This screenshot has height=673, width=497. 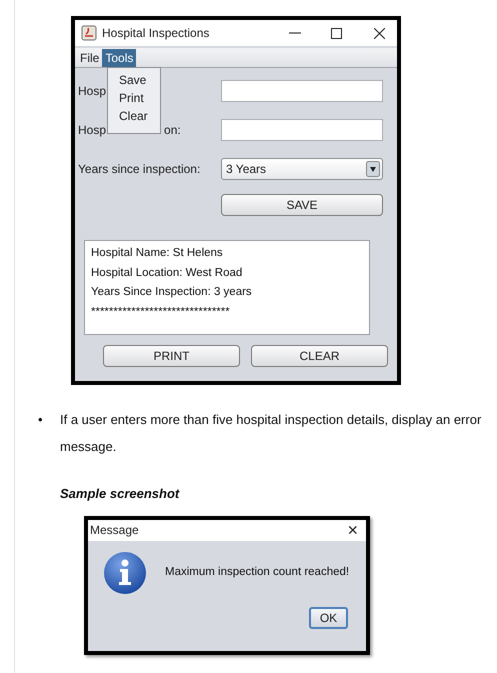 I want to click on output-line: Years Since Inspection: 3 years, so click(x=172, y=292).